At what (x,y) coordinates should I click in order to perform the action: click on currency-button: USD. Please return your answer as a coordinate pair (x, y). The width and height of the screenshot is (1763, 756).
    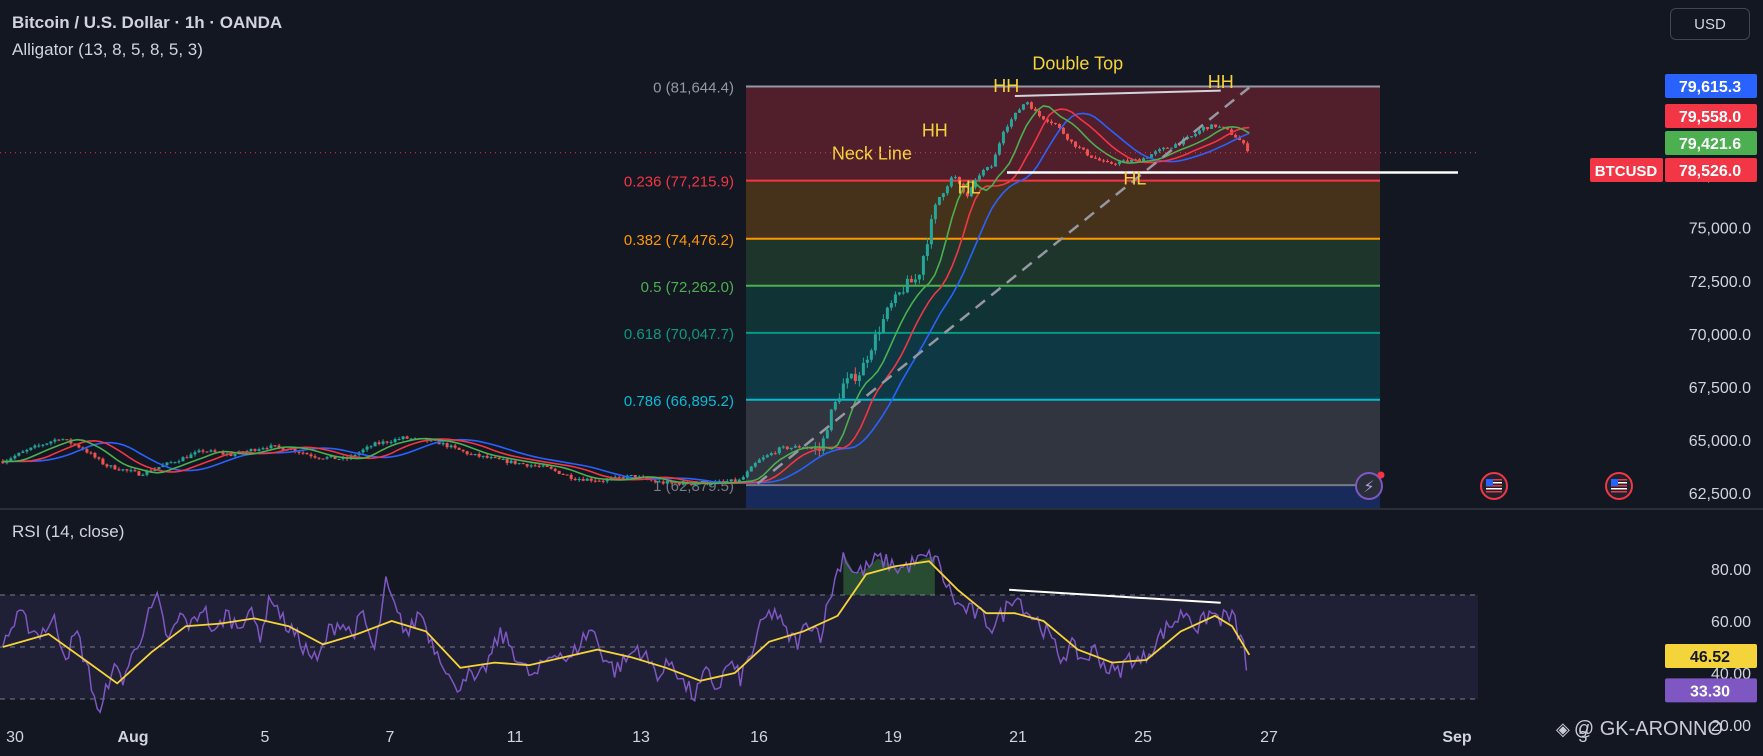
    Looking at the image, I should click on (1710, 24).